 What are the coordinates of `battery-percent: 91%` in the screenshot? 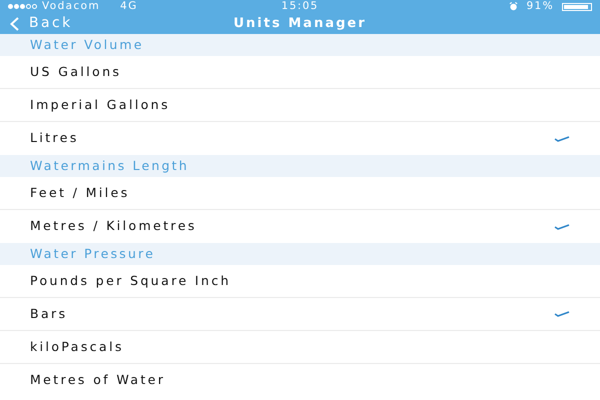 It's located at (540, 6).